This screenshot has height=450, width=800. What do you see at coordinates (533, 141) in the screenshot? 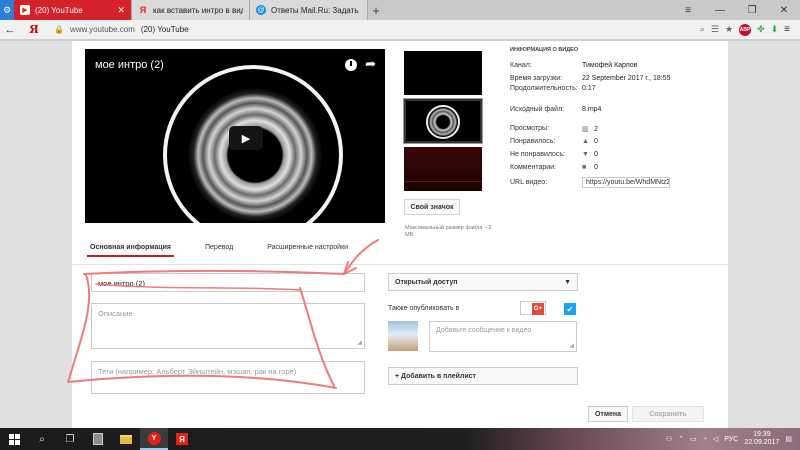
I see `stat-label: Понравилось:` at bounding box center [533, 141].